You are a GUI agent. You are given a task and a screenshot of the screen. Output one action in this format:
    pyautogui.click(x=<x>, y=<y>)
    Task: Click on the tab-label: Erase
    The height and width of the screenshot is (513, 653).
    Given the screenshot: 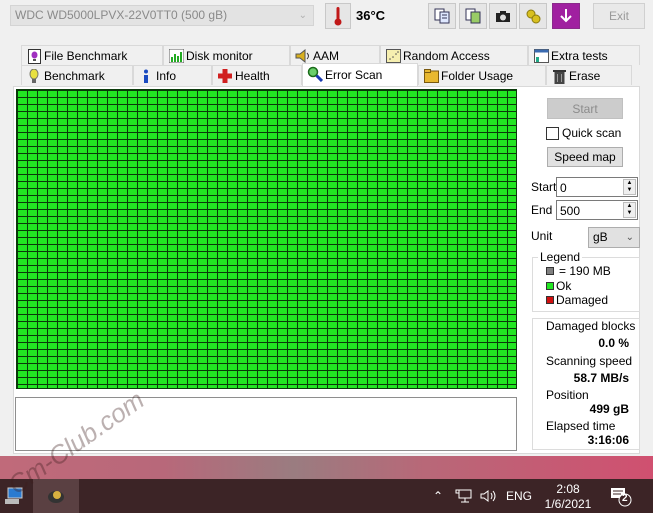 What is the action you would take?
    pyautogui.click(x=585, y=75)
    